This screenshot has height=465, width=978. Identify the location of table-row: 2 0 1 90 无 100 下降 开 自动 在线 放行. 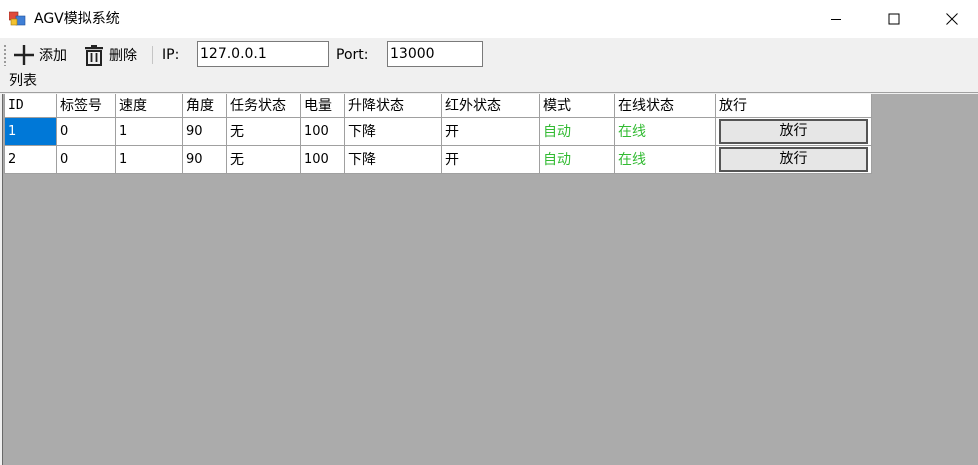
(438, 159).